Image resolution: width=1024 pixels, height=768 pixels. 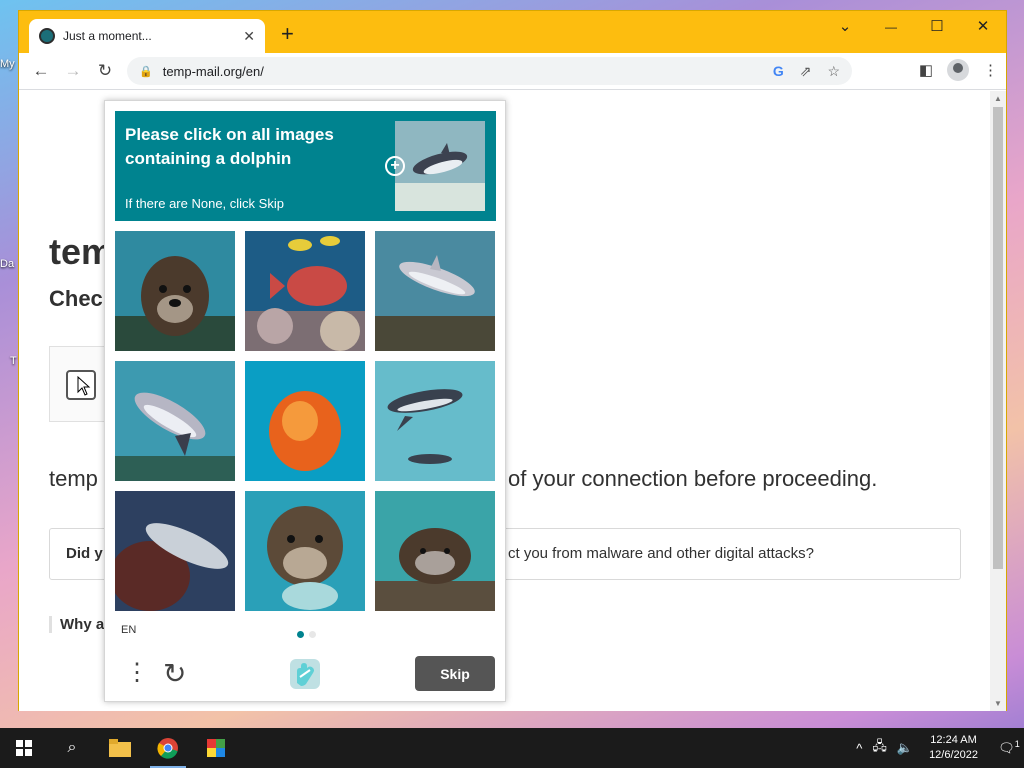 I want to click on url-text: temp-mail.org/en/, so click(x=460, y=71).